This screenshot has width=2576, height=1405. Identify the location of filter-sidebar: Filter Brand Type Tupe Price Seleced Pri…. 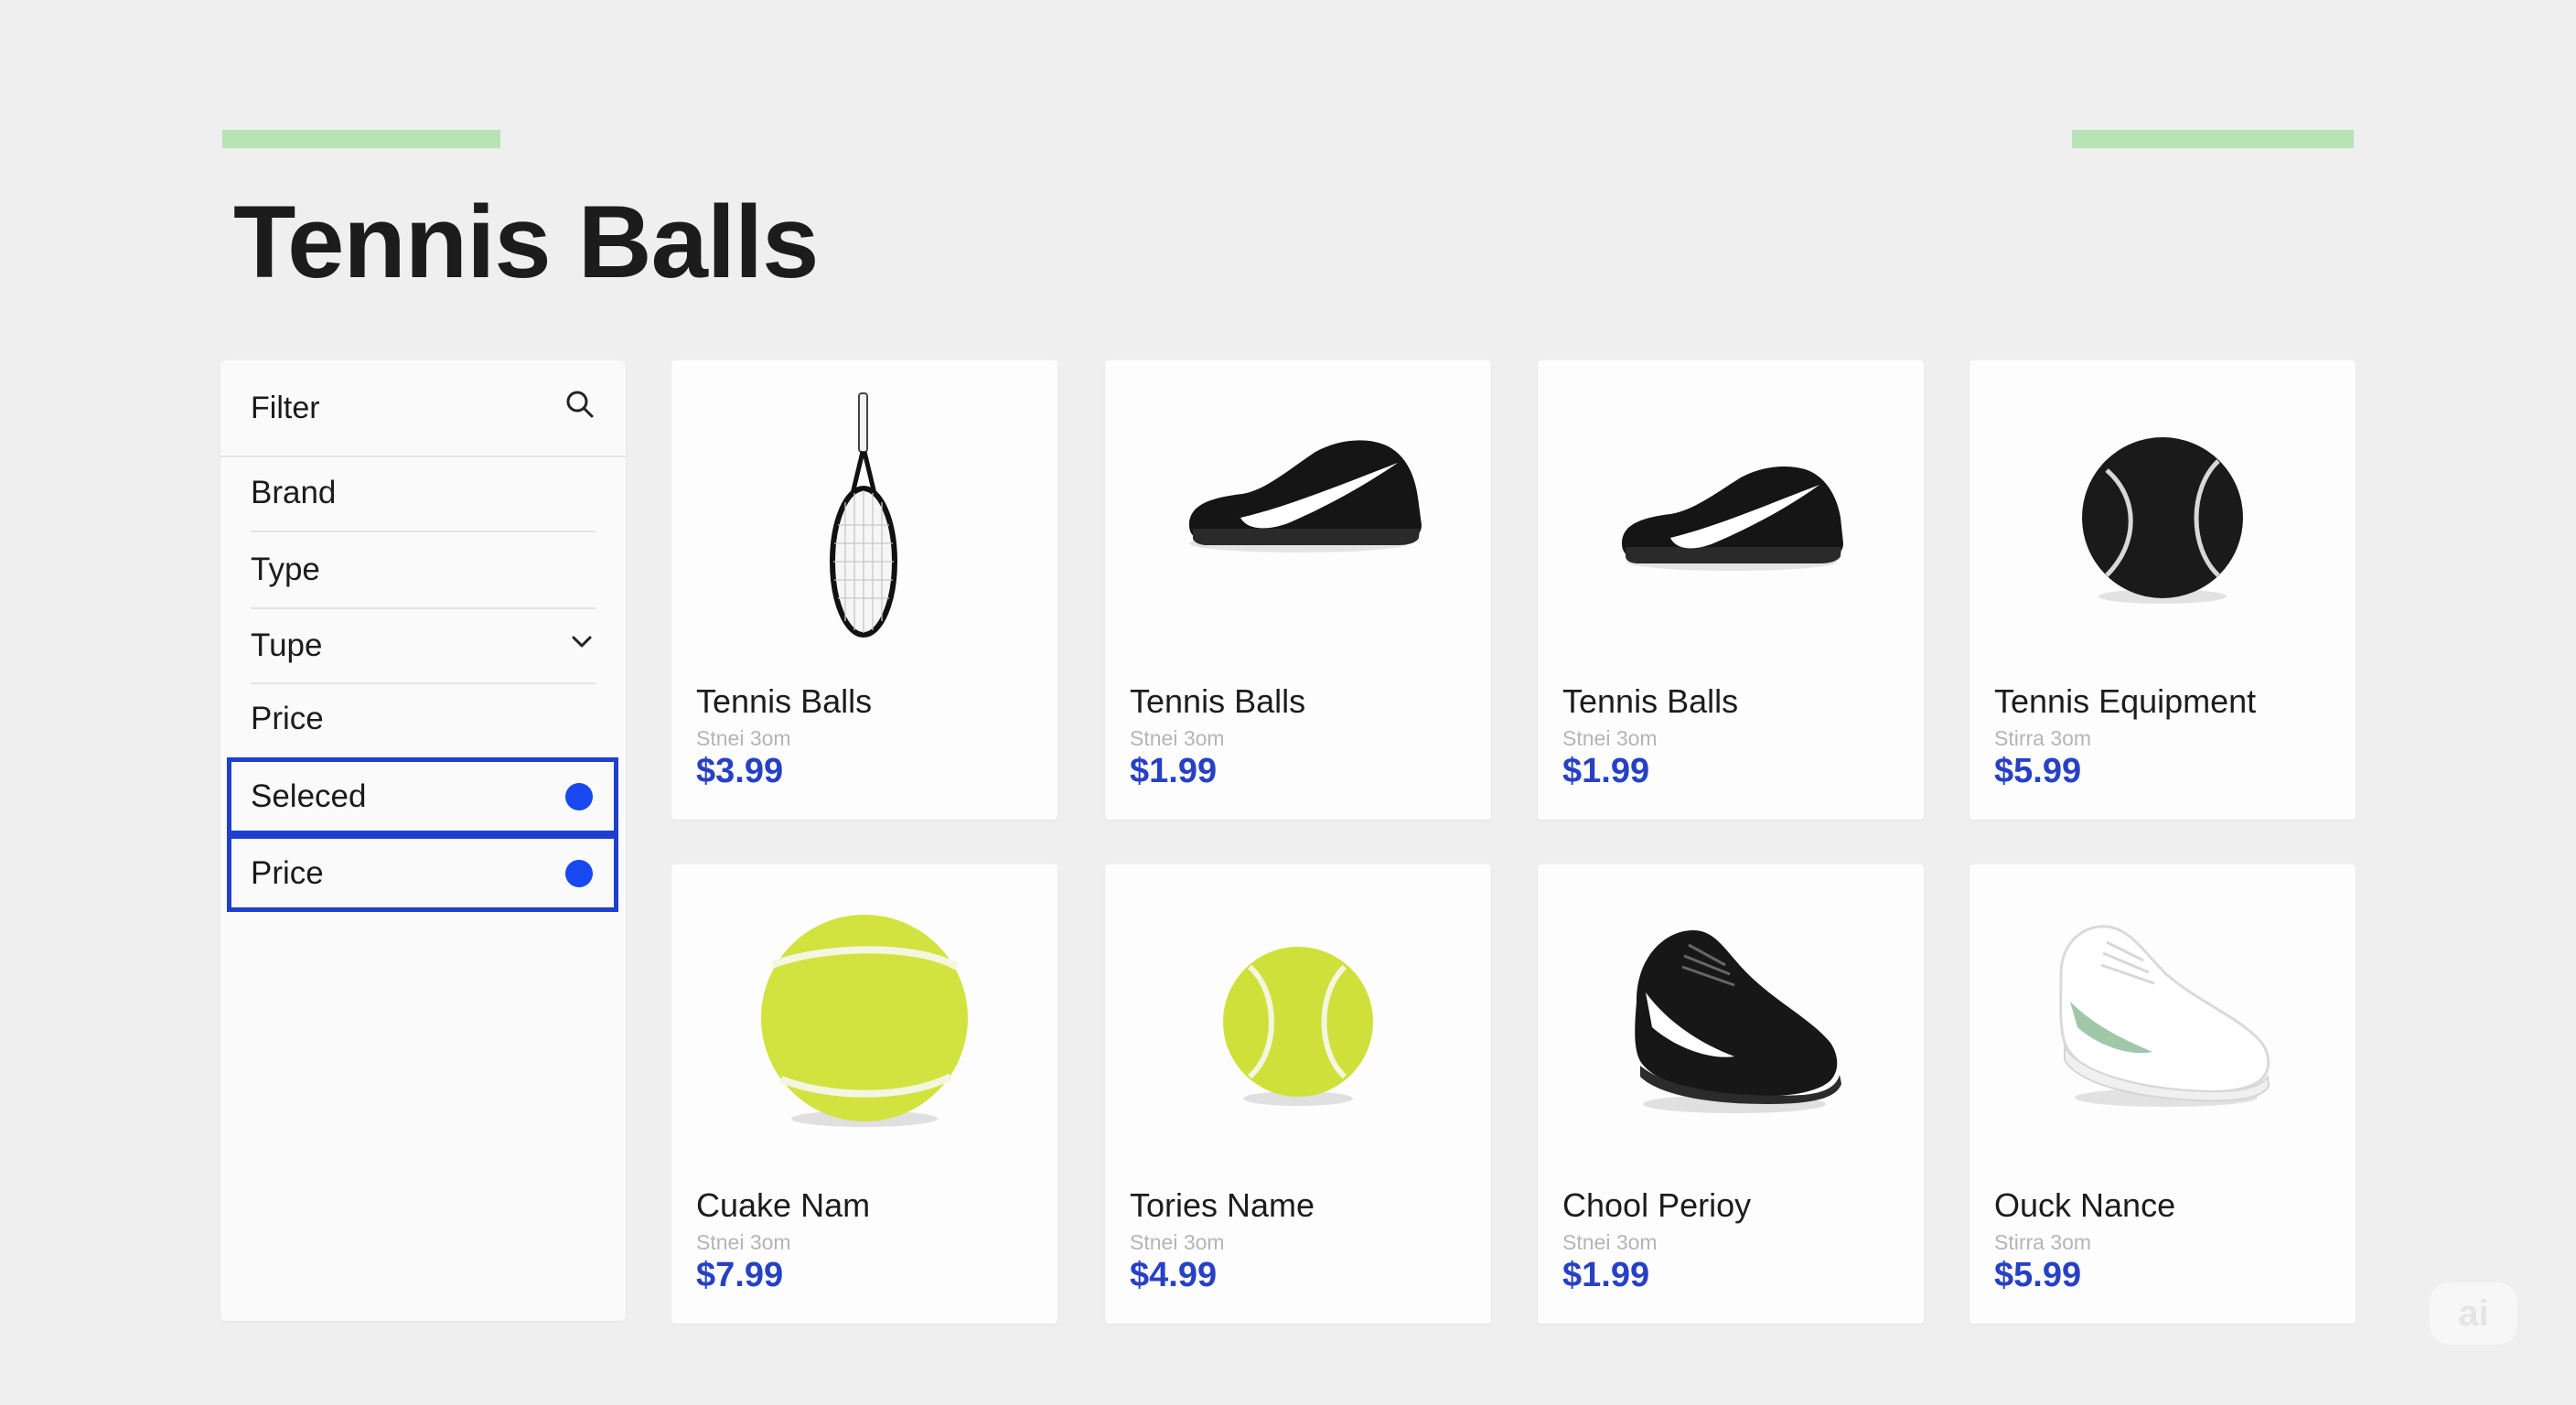
(423, 840).